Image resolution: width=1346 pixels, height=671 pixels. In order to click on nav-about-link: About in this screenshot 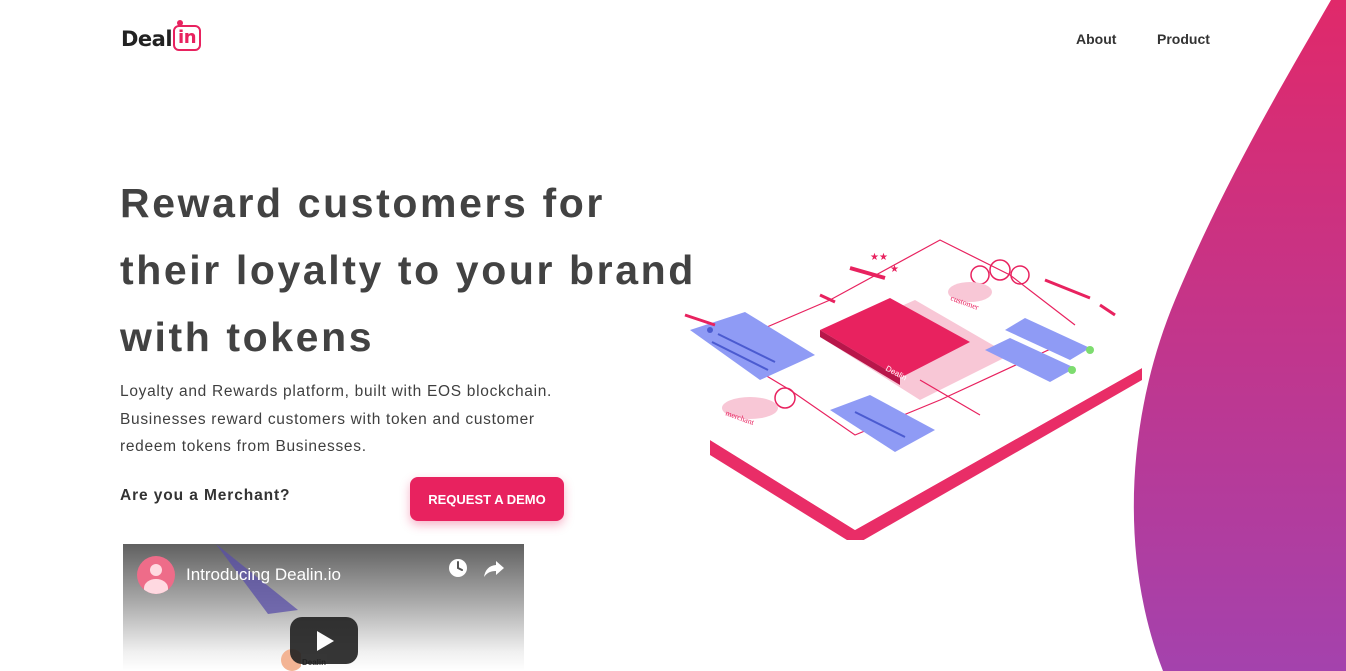, I will do `click(1096, 39)`.